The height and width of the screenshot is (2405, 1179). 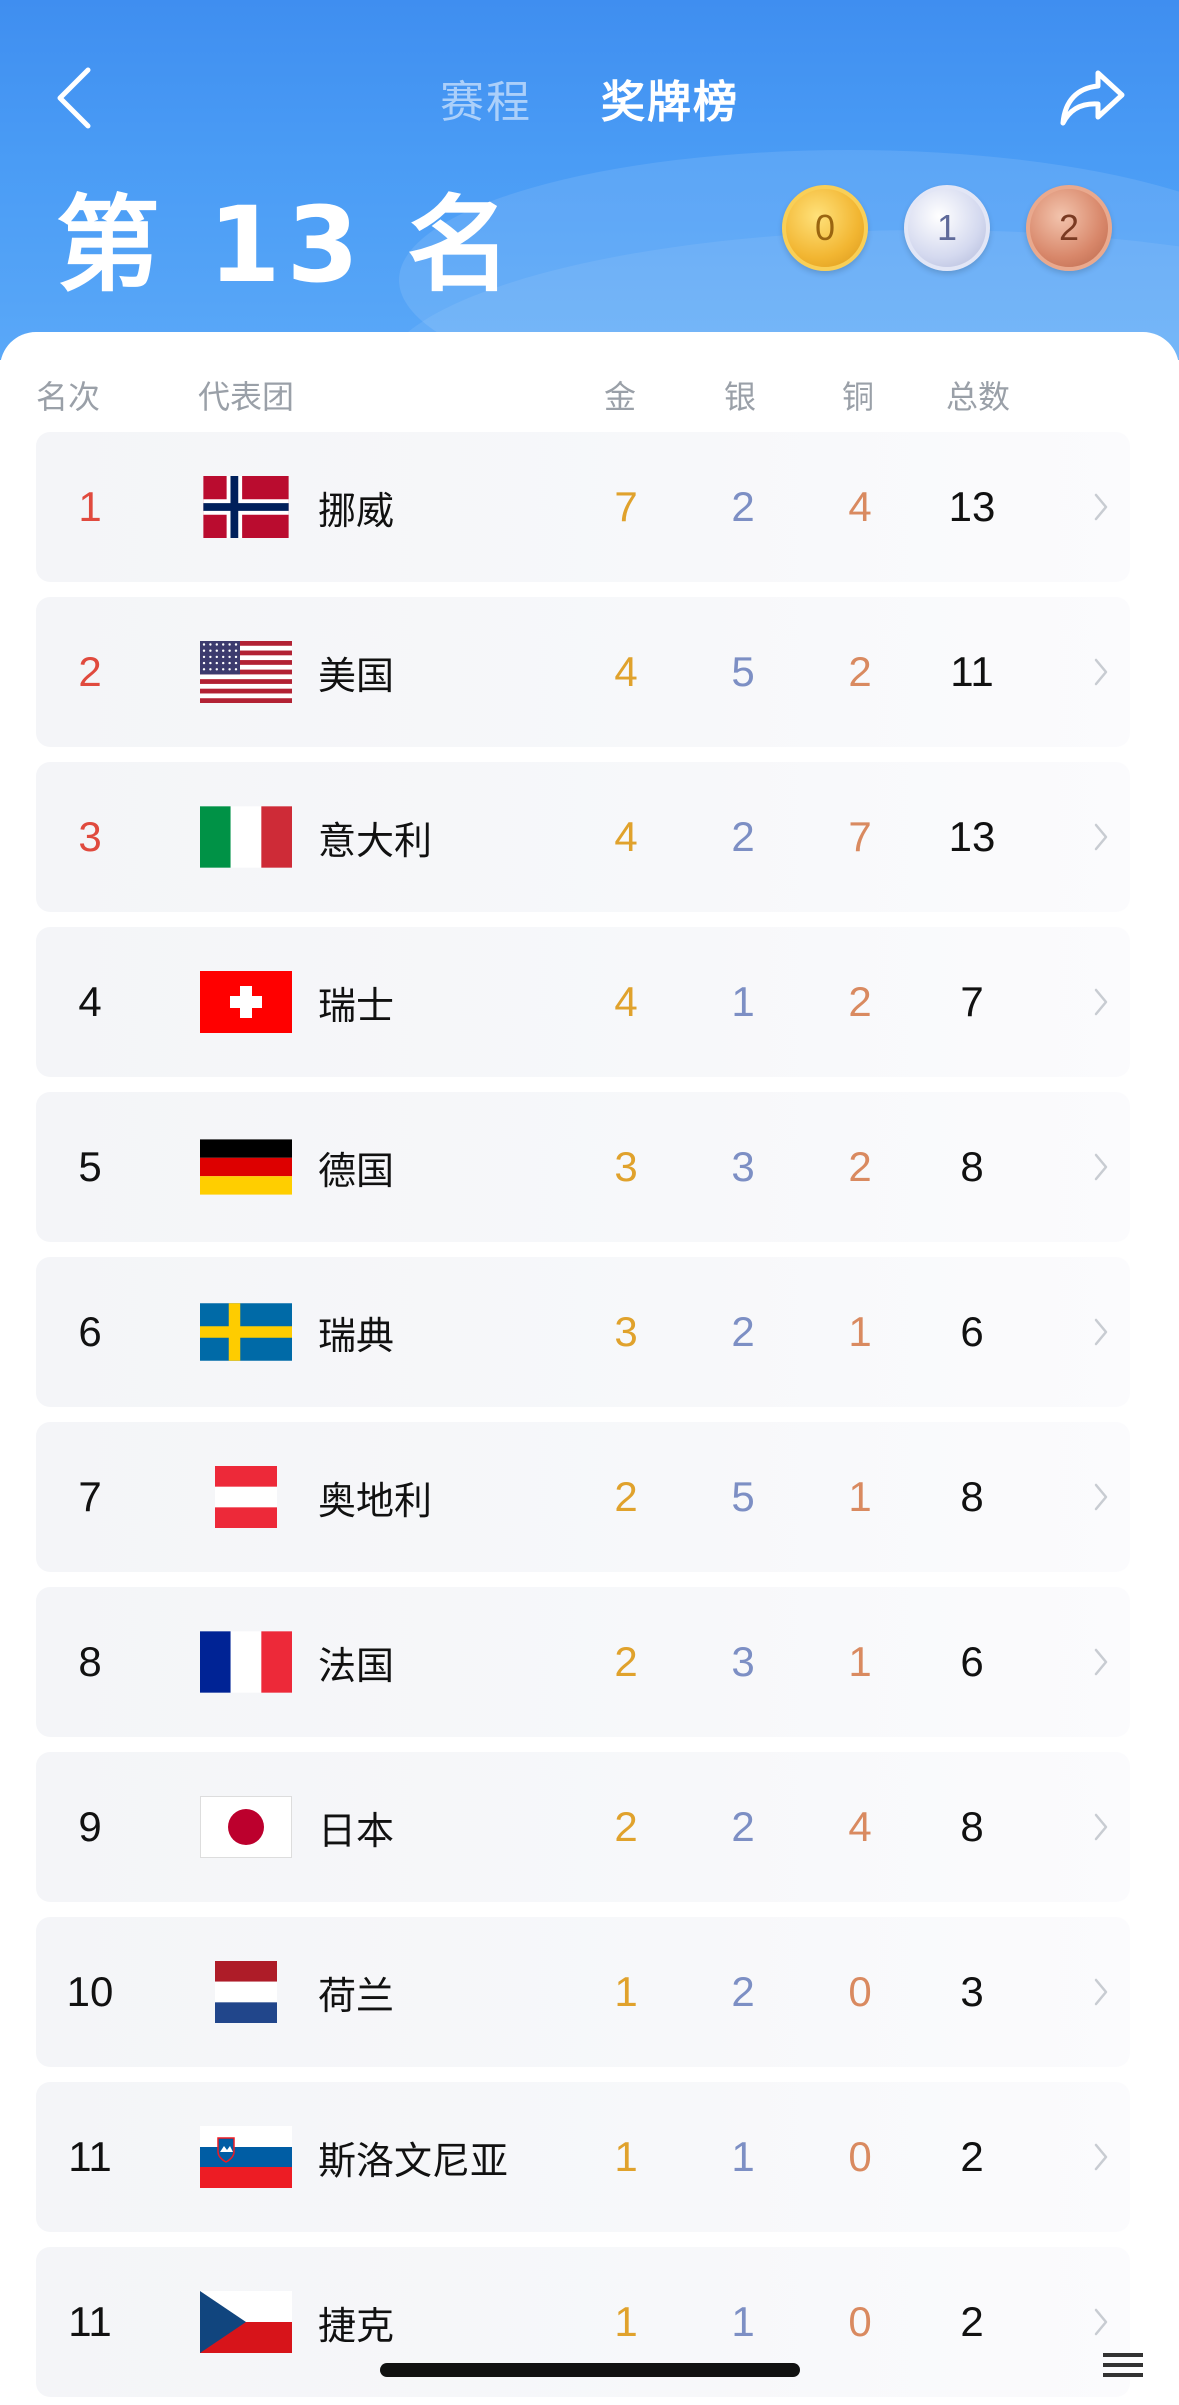 What do you see at coordinates (246, 1992) in the screenshot?
I see `netherlands-flag-icon` at bounding box center [246, 1992].